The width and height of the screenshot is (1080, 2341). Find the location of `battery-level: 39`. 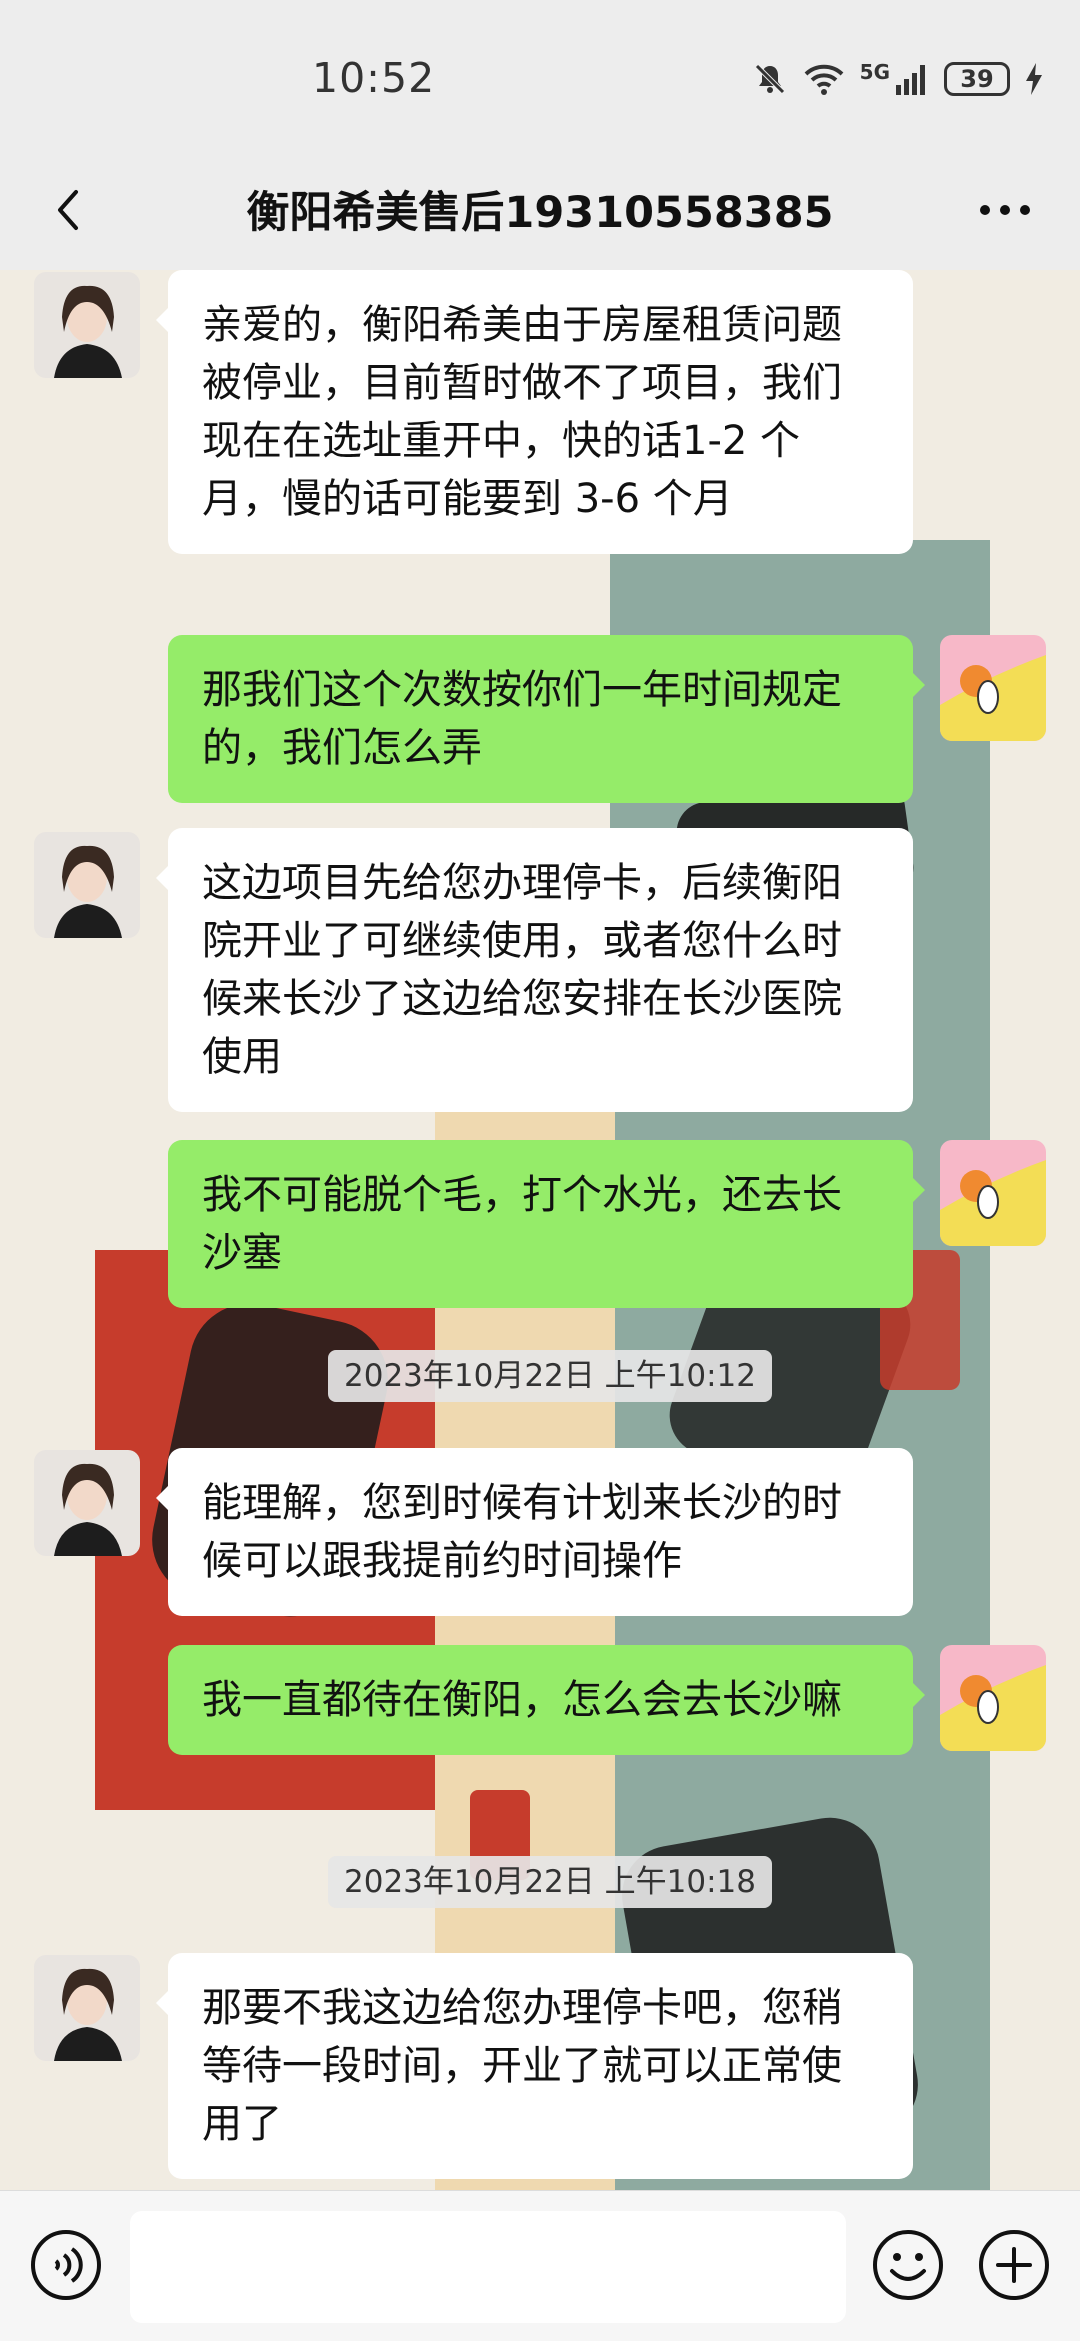

battery-level: 39 is located at coordinates (977, 79).